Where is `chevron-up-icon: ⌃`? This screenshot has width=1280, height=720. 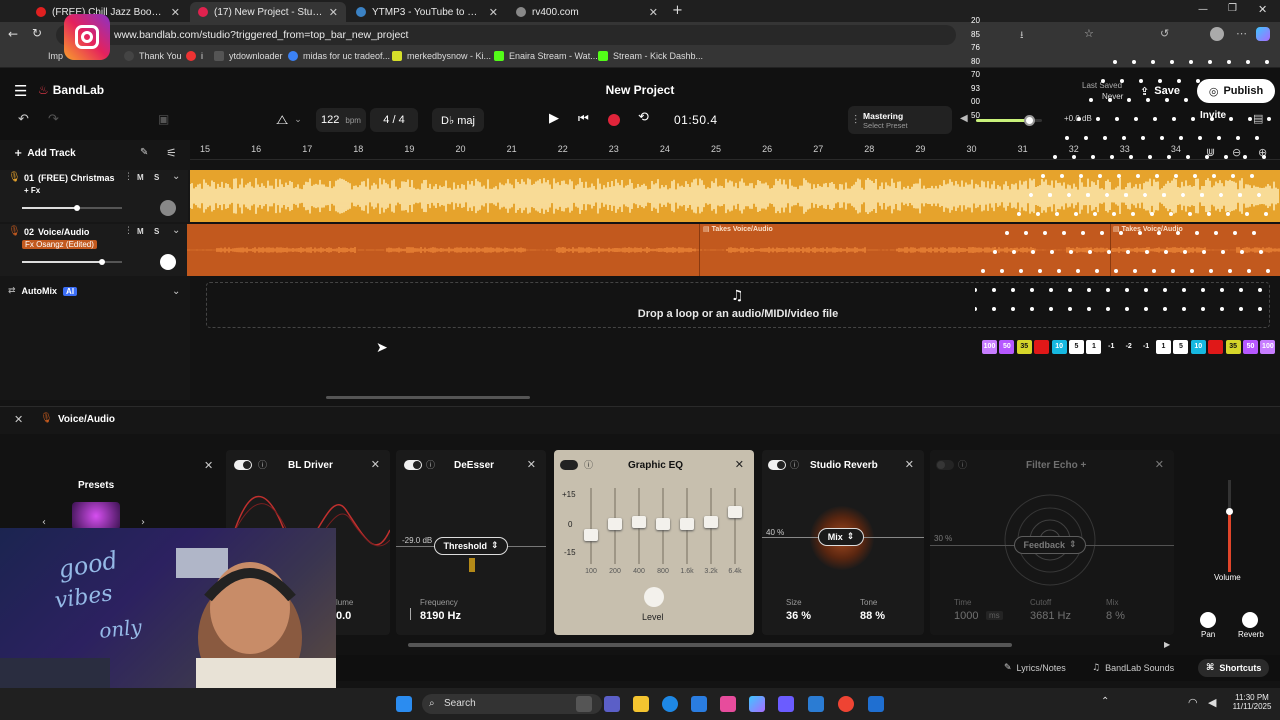 chevron-up-icon: ⌃ is located at coordinates (1105, 701).